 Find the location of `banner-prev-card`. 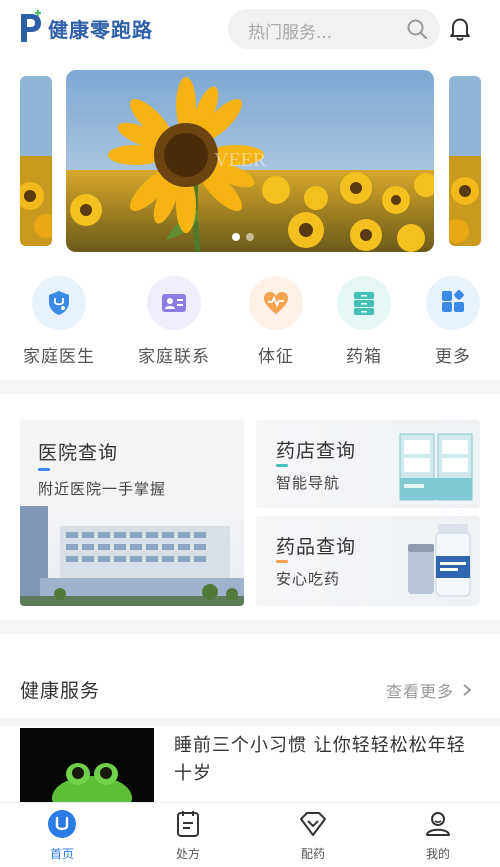

banner-prev-card is located at coordinates (36, 161).